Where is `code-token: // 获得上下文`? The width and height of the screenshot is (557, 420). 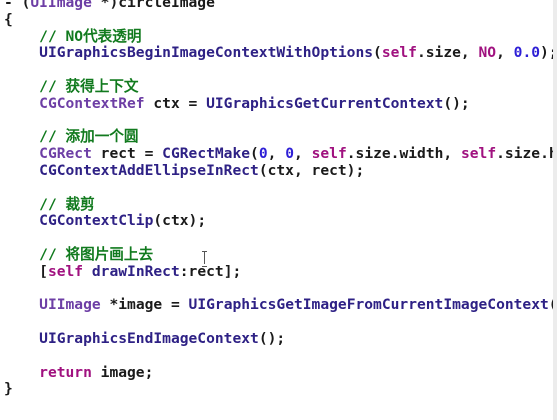
code-token: // 获得上下文 is located at coordinates (89, 86).